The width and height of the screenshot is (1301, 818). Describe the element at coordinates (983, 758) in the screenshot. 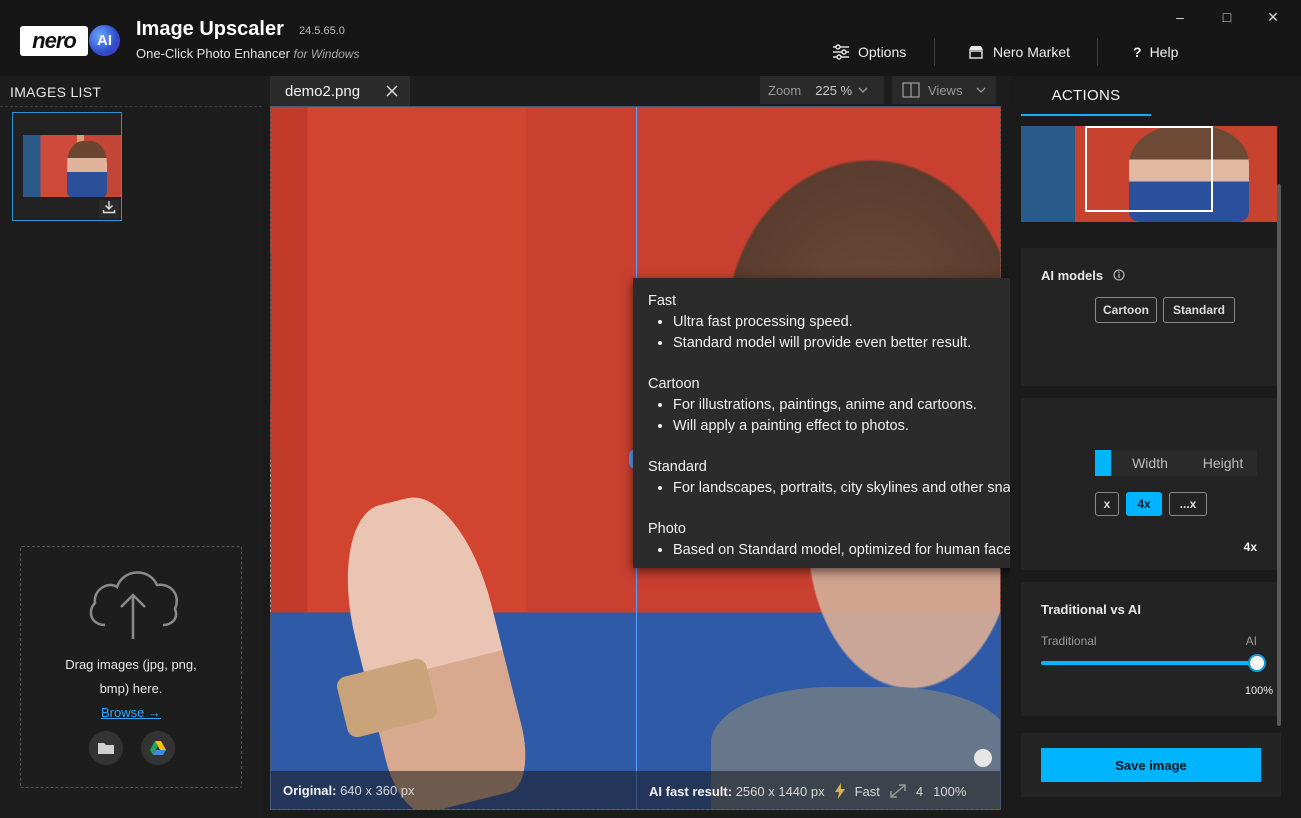

I see `face-detection-icon` at that location.